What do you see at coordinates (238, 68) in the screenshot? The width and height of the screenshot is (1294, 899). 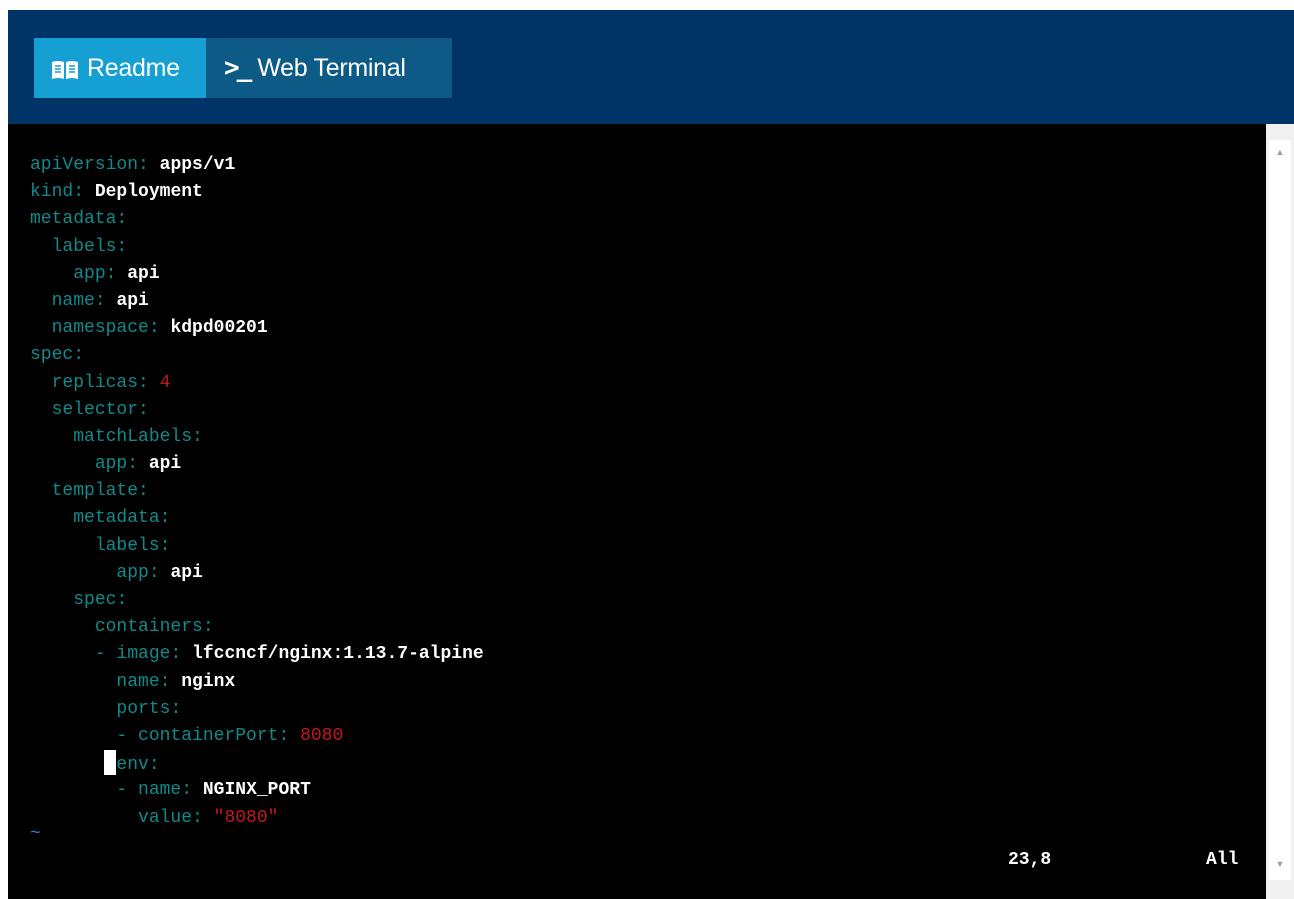 I see `terminal-prompt-icon: >_` at bounding box center [238, 68].